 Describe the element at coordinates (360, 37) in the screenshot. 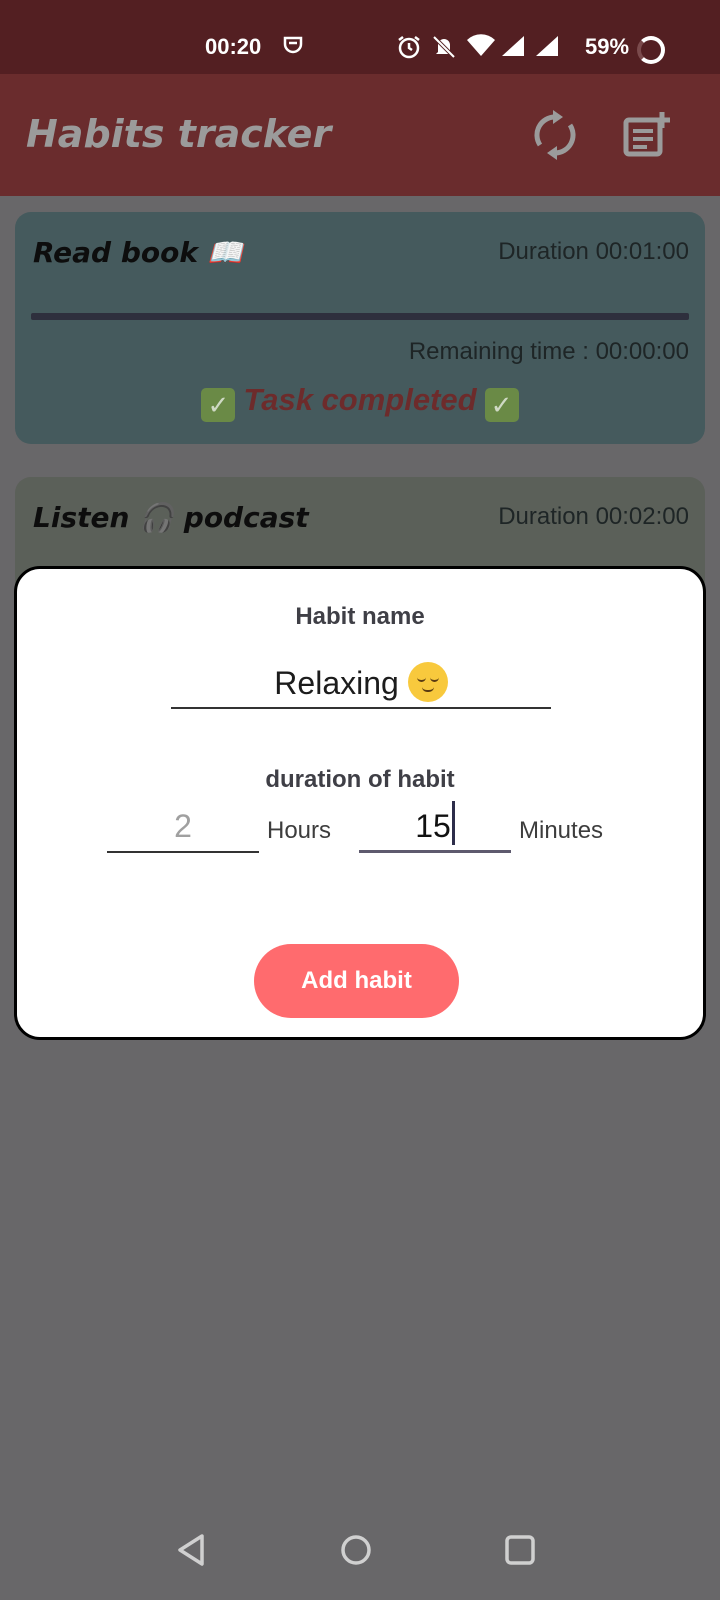

I see `status-bar: 00:20 59%` at that location.